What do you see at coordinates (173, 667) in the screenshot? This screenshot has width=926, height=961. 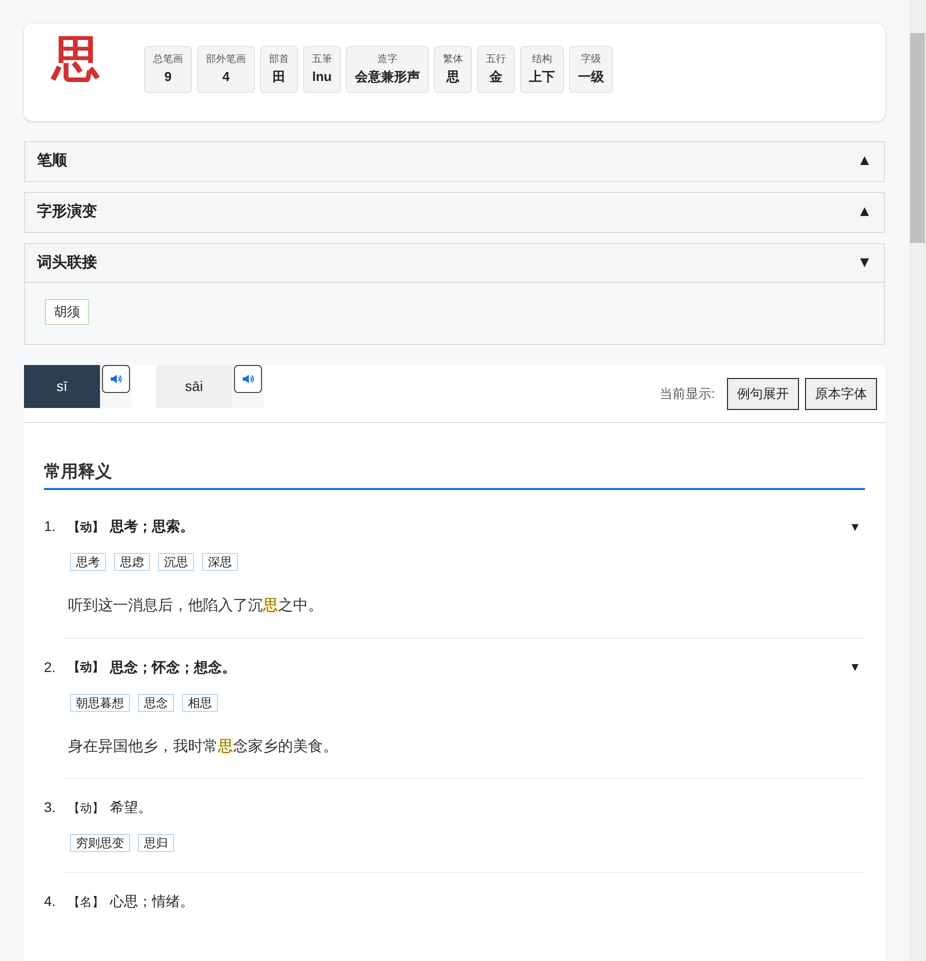 I see `definition-text: 思念；怀念；想念。` at bounding box center [173, 667].